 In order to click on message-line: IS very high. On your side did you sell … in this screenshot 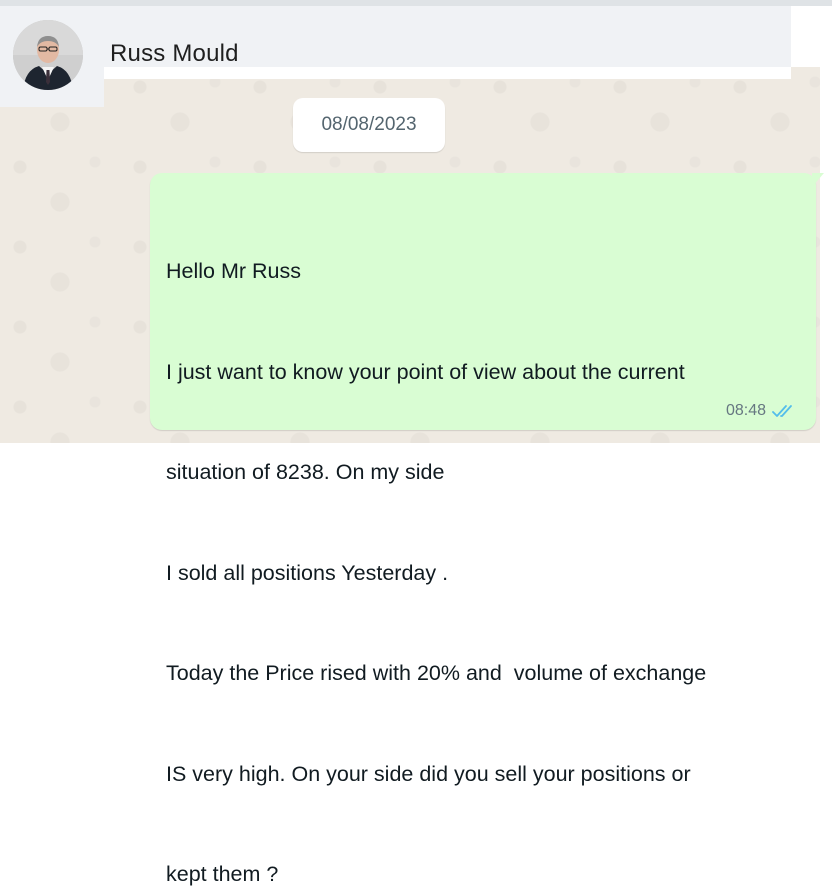, I will do `click(428, 773)`.